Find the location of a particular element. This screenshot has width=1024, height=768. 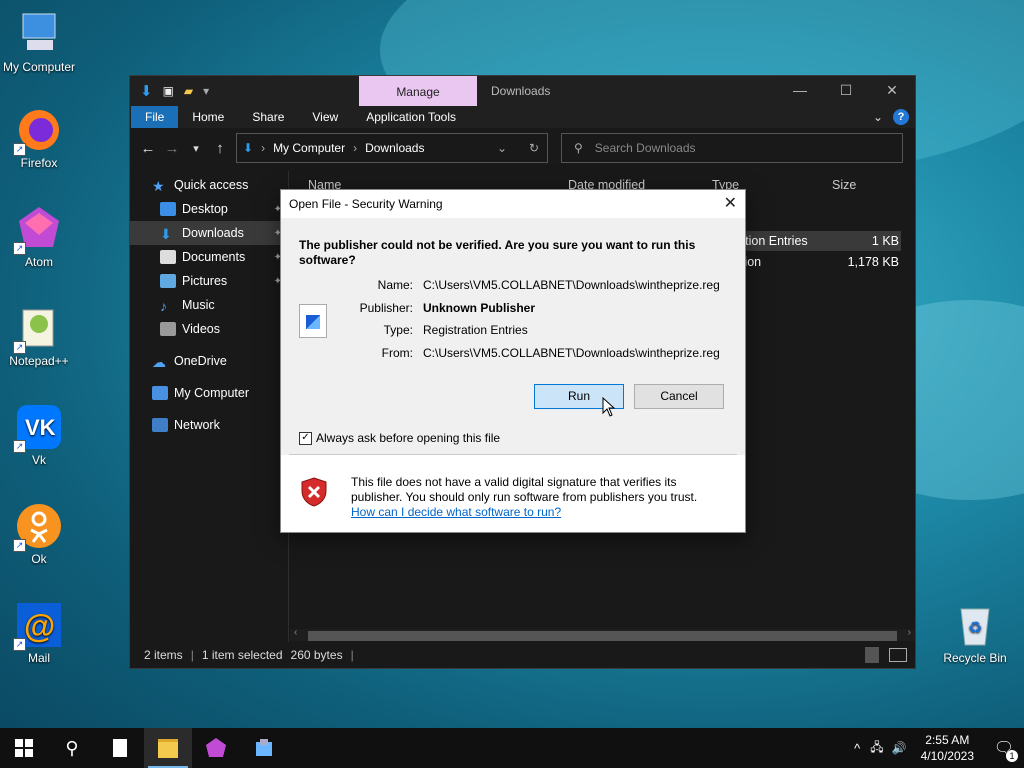

checkbox-checked-icon: ✓ is located at coordinates (305, 438).